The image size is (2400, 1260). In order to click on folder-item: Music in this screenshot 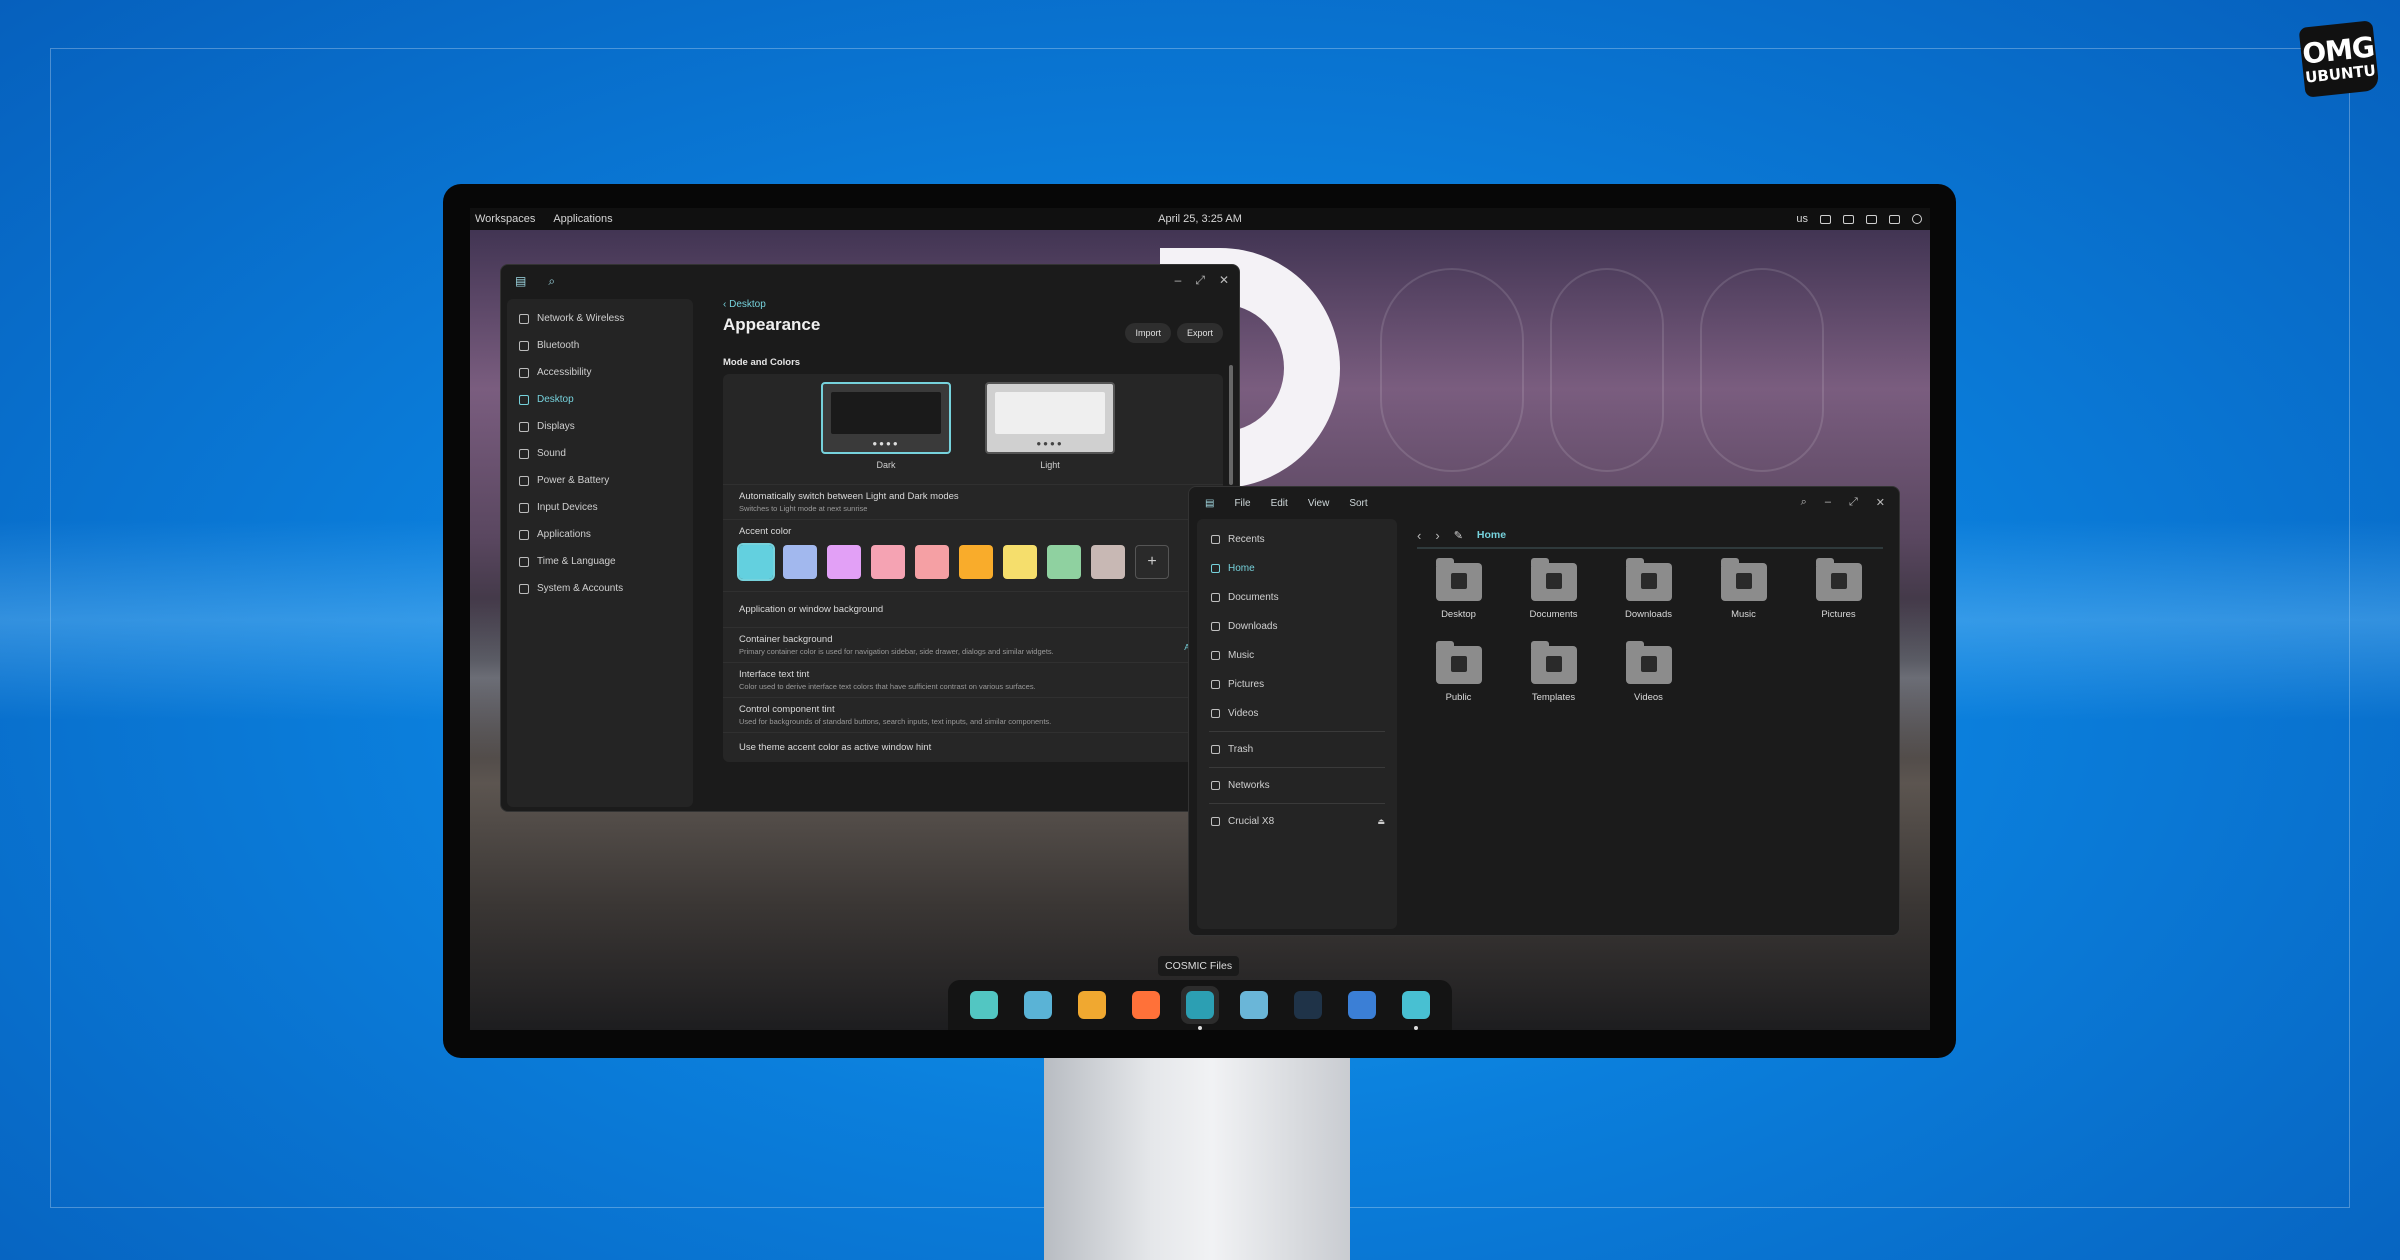, I will do `click(1743, 589)`.